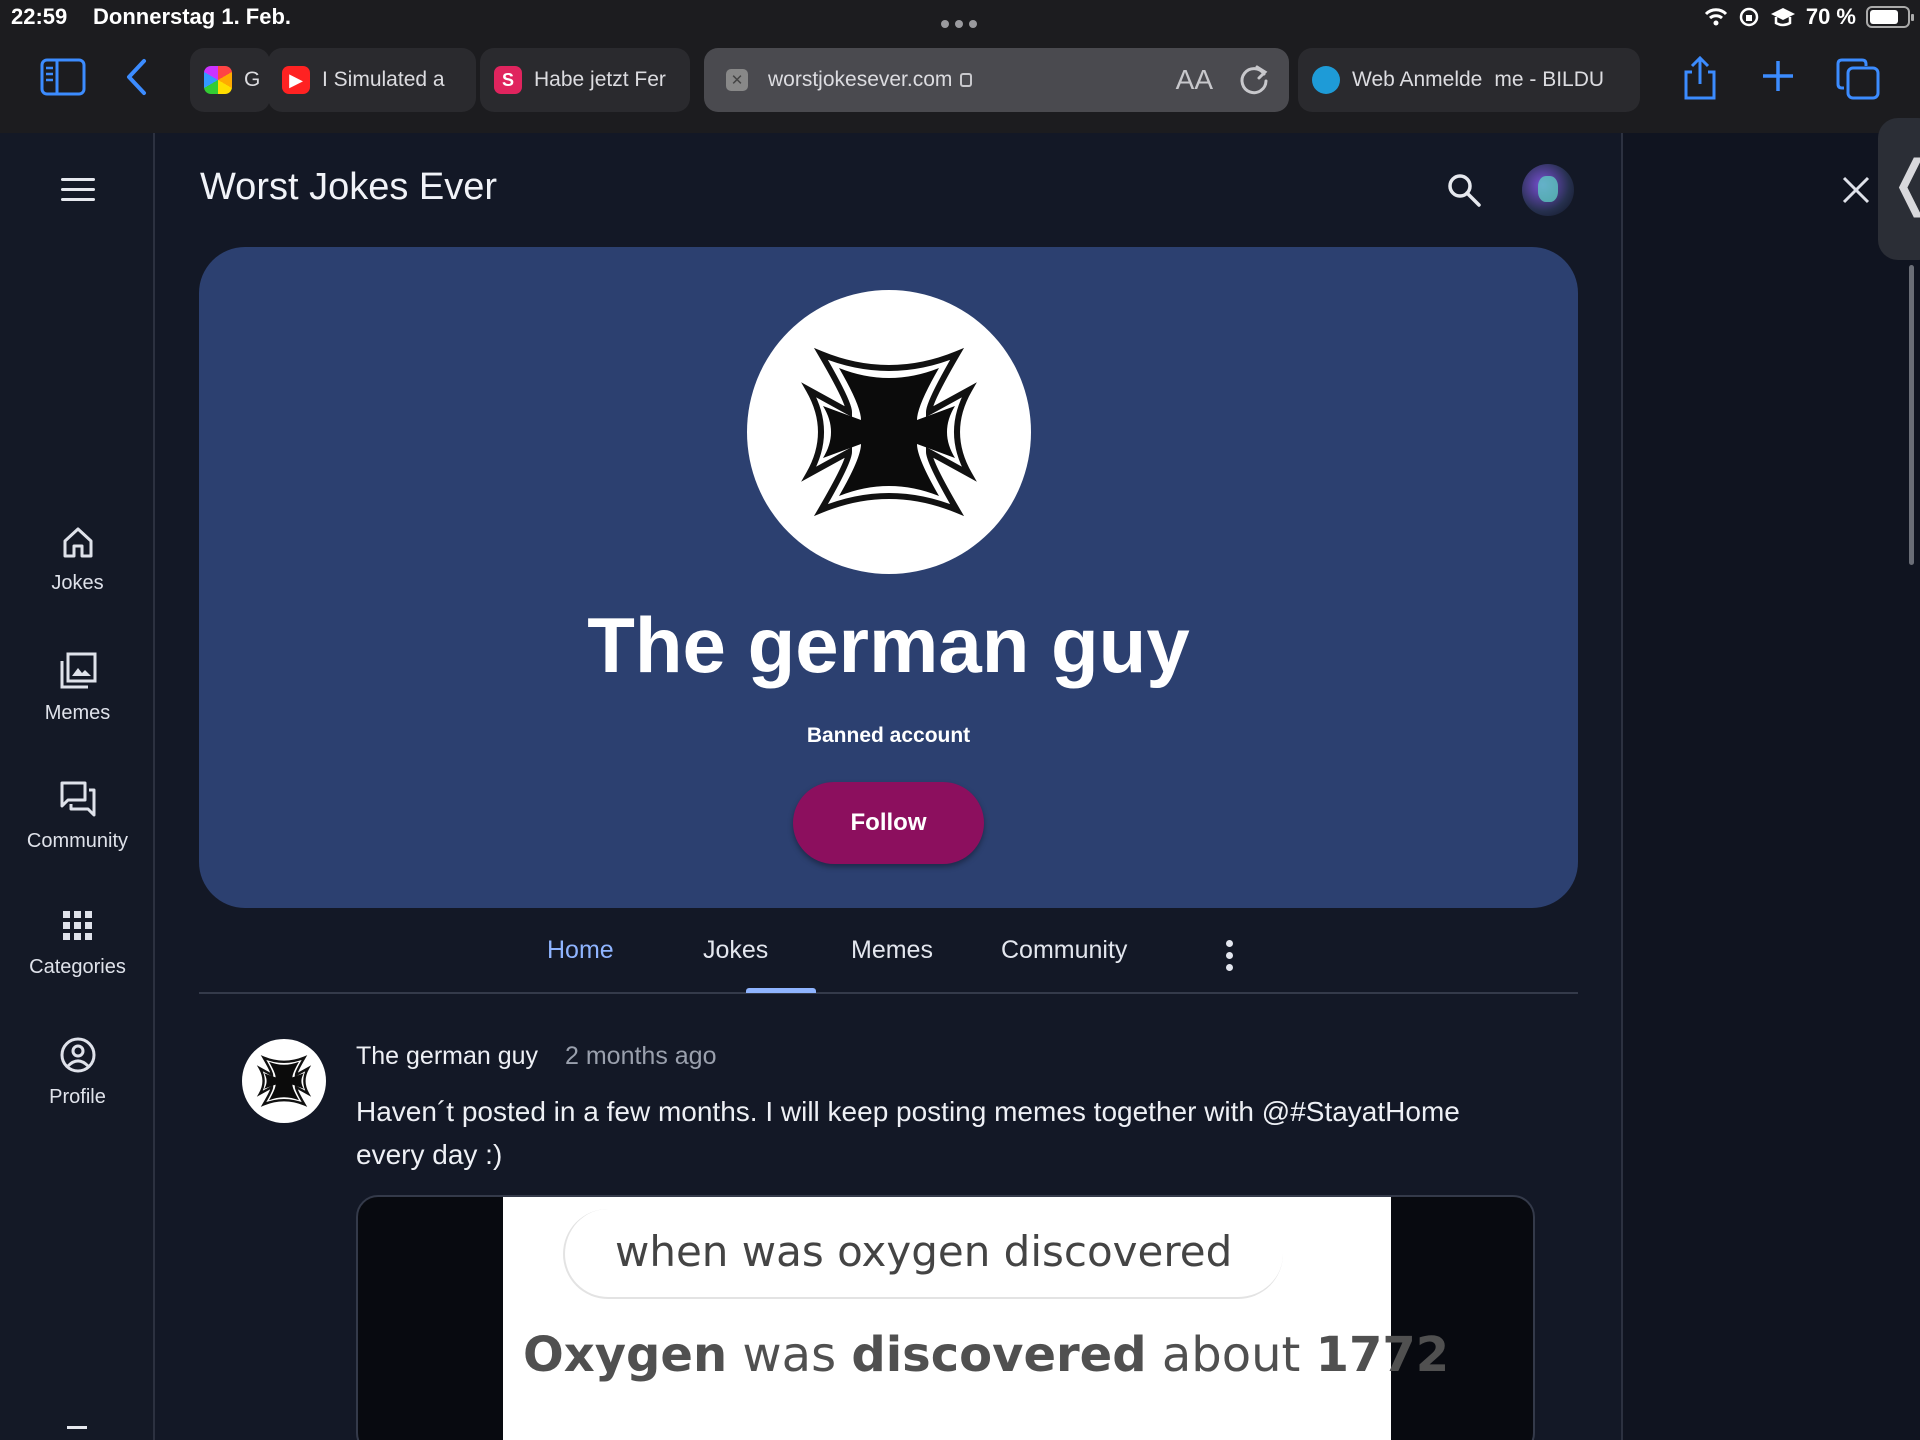 This screenshot has height=1440, width=1920. What do you see at coordinates (781, 990) in the screenshot?
I see `active-tab-indicator` at bounding box center [781, 990].